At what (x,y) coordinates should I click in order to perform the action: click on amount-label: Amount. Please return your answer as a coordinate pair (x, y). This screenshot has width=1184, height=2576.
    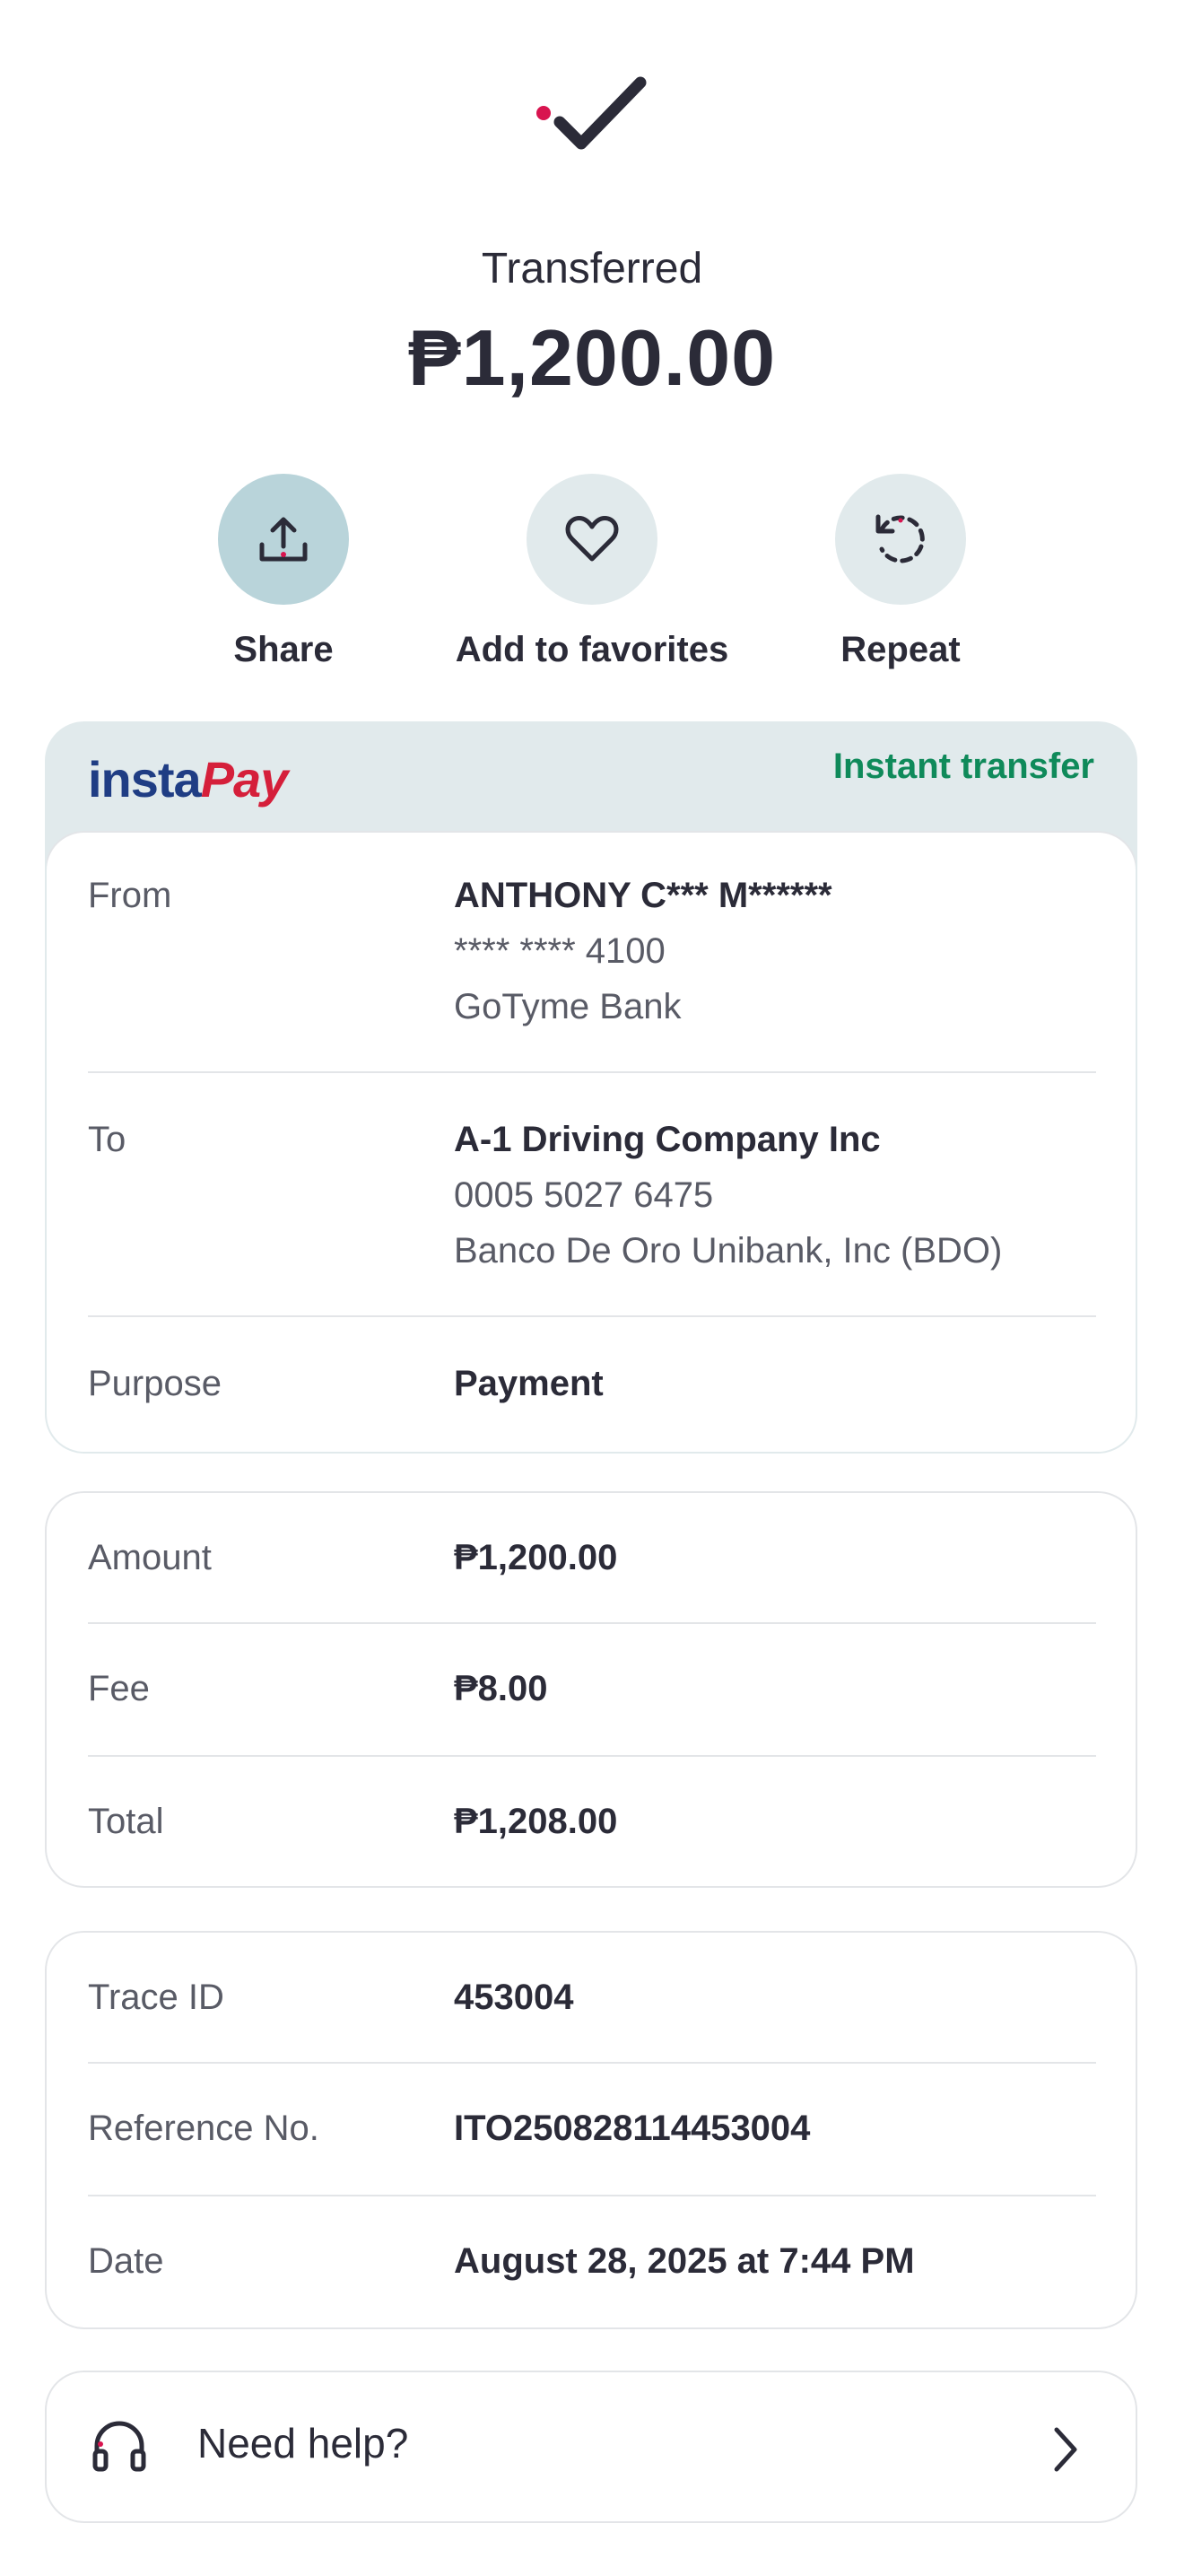
    Looking at the image, I should click on (150, 1557).